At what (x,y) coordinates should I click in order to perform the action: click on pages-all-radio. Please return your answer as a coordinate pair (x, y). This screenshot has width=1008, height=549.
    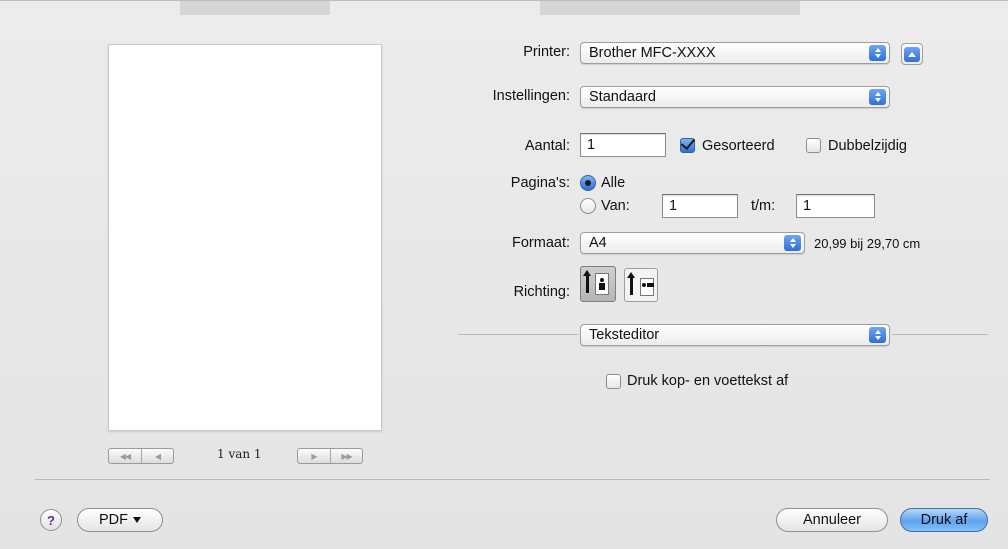
    Looking at the image, I should click on (588, 183).